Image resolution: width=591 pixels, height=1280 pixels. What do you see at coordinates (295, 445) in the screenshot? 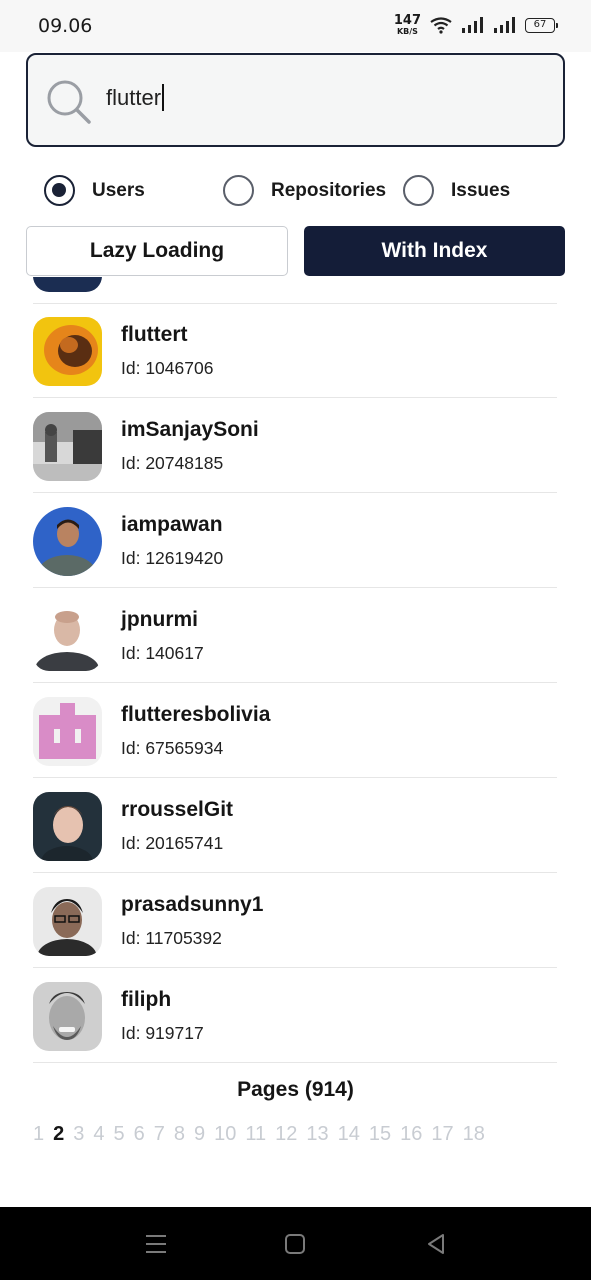
I see `list-item: imSanjaySoni Id: 20748185` at bounding box center [295, 445].